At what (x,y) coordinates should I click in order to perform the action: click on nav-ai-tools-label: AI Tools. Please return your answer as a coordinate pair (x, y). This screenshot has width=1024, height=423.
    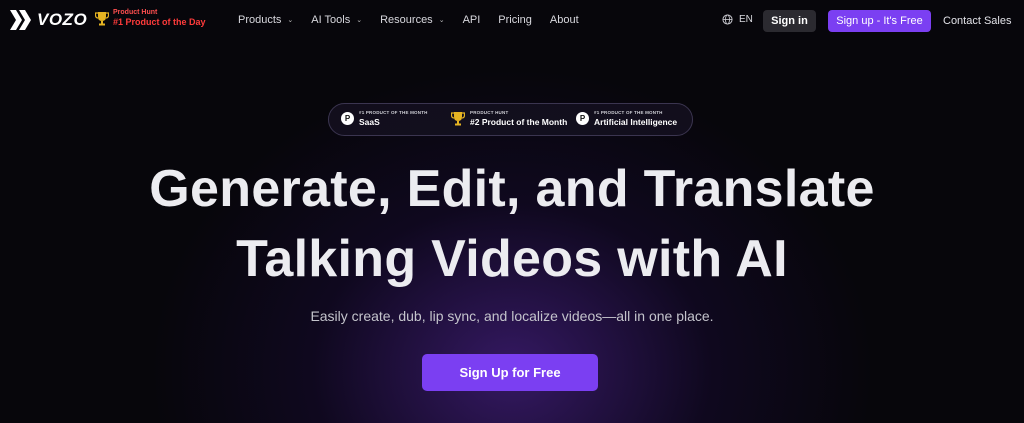
    Looking at the image, I should click on (331, 20).